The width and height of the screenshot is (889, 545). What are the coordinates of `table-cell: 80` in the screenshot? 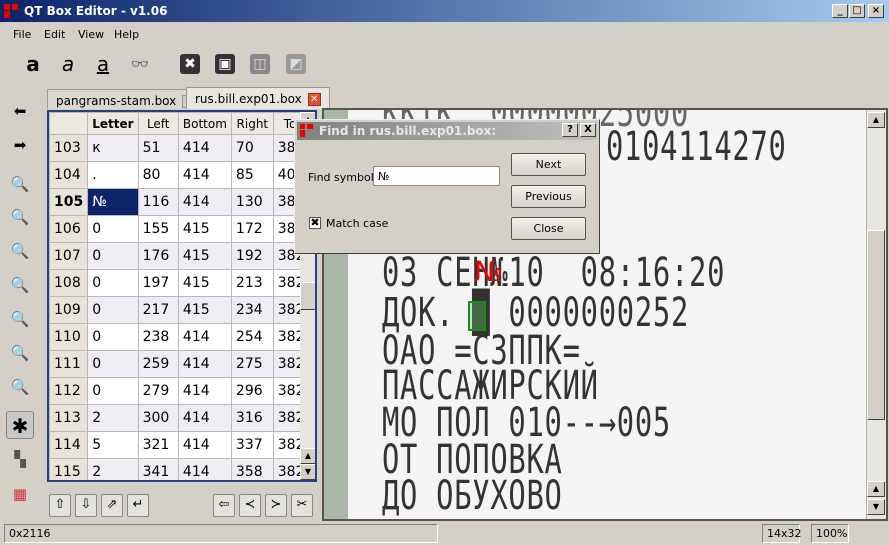 It's located at (158, 175).